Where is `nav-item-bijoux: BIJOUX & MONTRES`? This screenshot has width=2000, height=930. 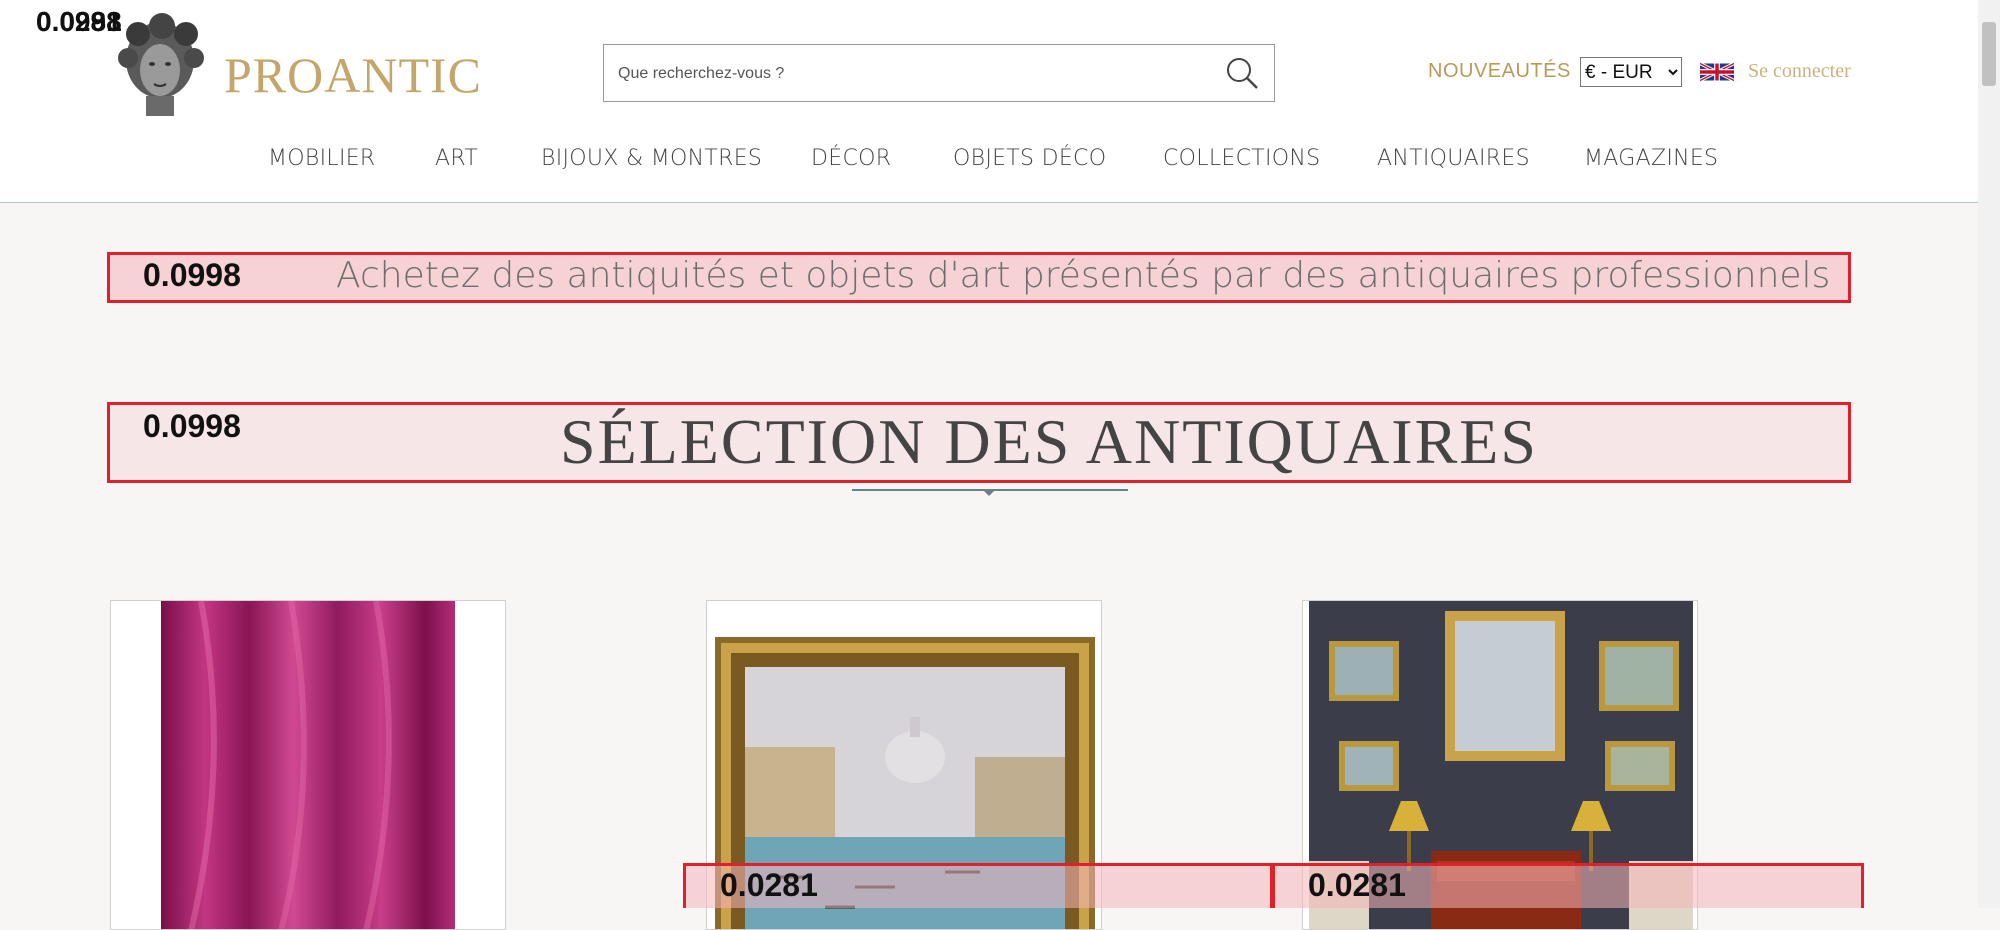 nav-item-bijoux: BIJOUX & MONTRES is located at coordinates (651, 158).